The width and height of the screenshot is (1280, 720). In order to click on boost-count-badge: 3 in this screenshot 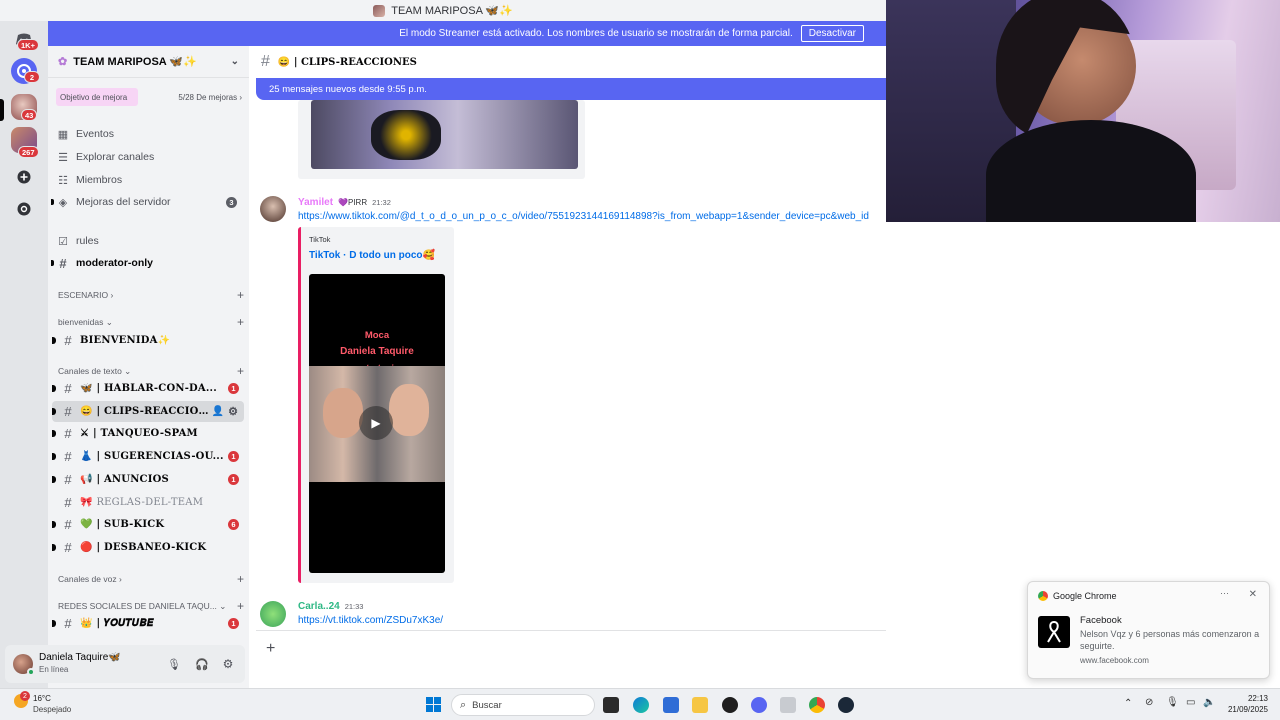, I will do `click(231, 202)`.